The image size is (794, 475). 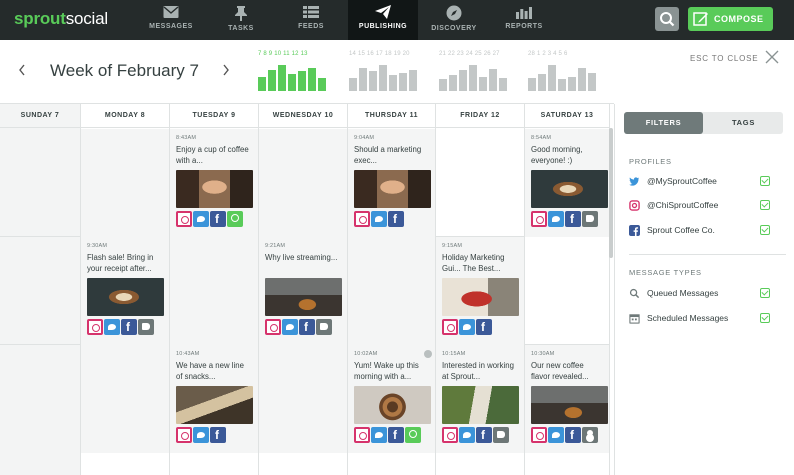 What do you see at coordinates (681, 230) in the screenshot?
I see `profile-name: Sprout Coffee Co.` at bounding box center [681, 230].